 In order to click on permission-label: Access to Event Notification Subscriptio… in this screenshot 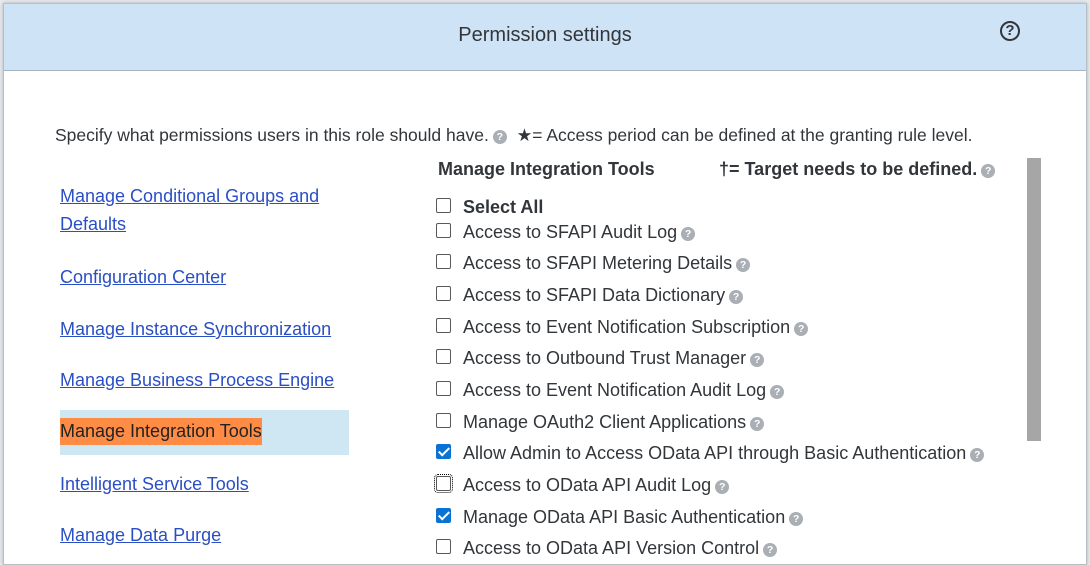, I will do `click(627, 327)`.